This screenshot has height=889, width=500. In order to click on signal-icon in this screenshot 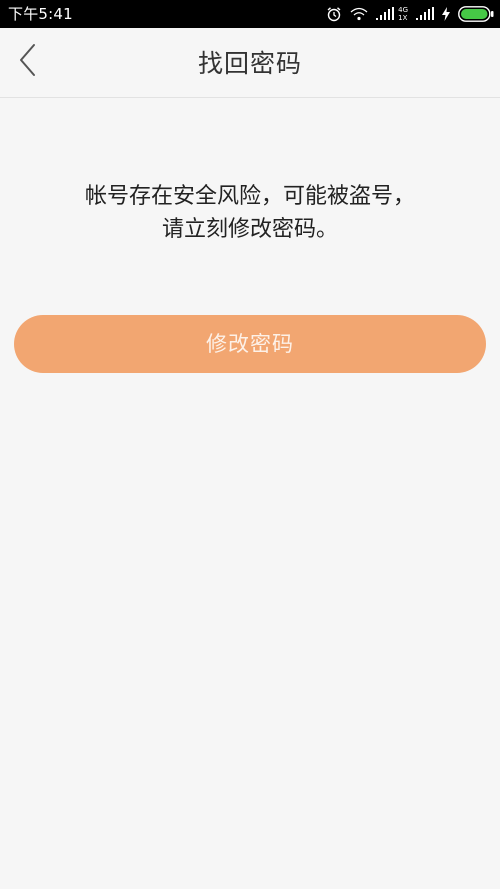, I will do `click(385, 14)`.